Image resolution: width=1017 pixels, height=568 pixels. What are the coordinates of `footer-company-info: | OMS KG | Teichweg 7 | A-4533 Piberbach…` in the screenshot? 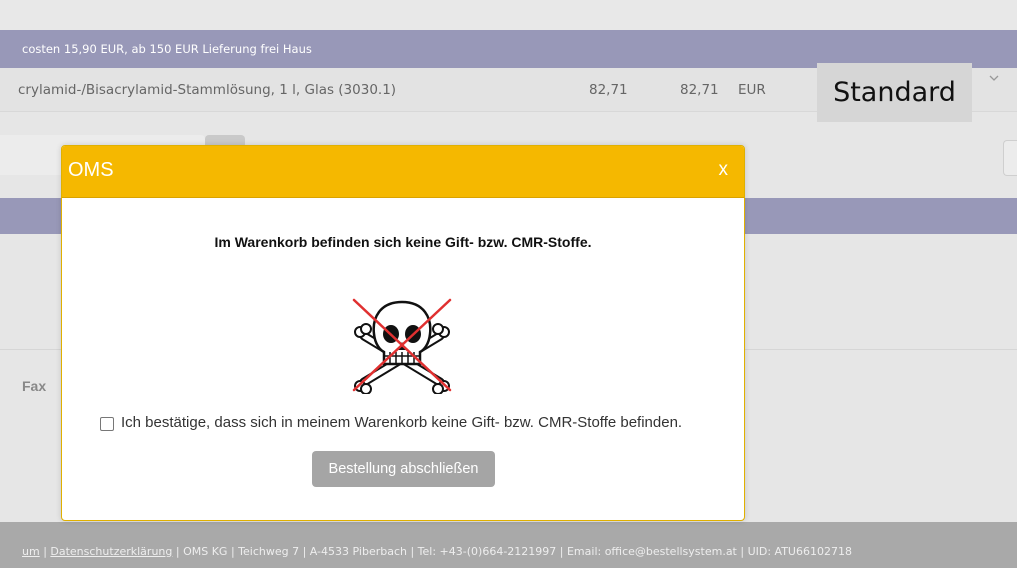 It's located at (513, 551).